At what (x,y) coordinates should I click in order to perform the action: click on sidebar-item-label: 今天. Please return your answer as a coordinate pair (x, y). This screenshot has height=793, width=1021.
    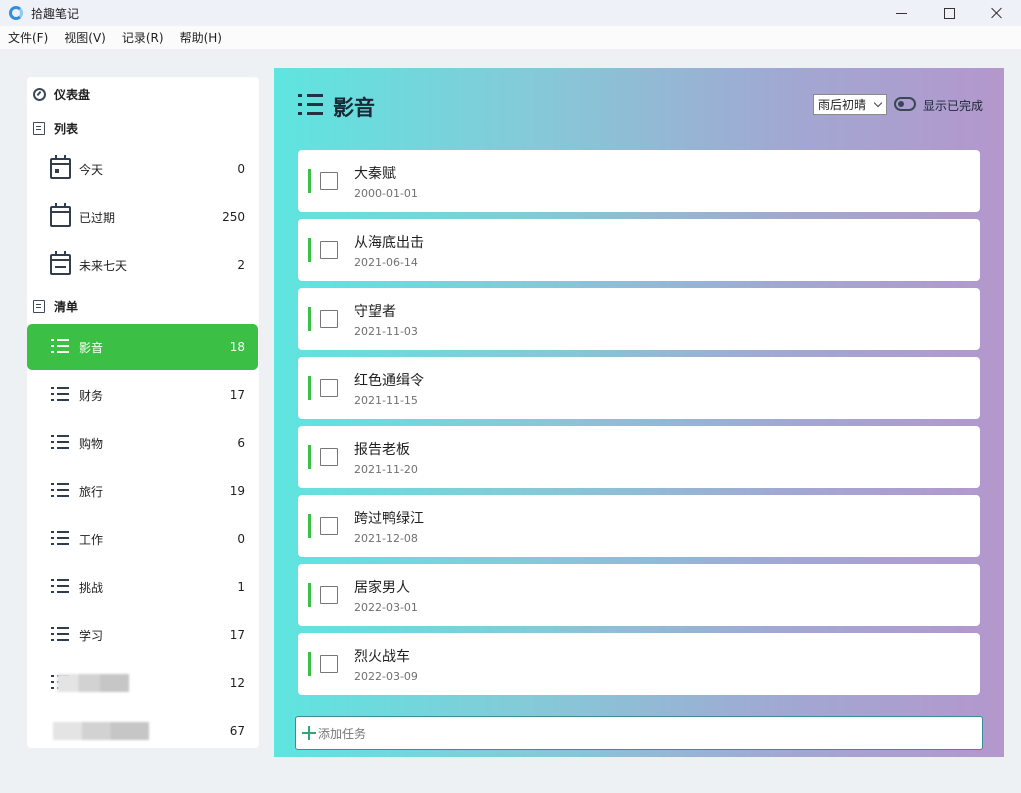
    Looking at the image, I should click on (91, 169).